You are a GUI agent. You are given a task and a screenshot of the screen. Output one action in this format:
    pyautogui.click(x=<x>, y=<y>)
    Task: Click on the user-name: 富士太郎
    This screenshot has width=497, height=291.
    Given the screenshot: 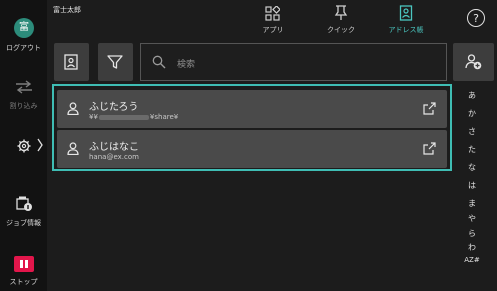 What is the action you would take?
    pyautogui.click(x=67, y=10)
    